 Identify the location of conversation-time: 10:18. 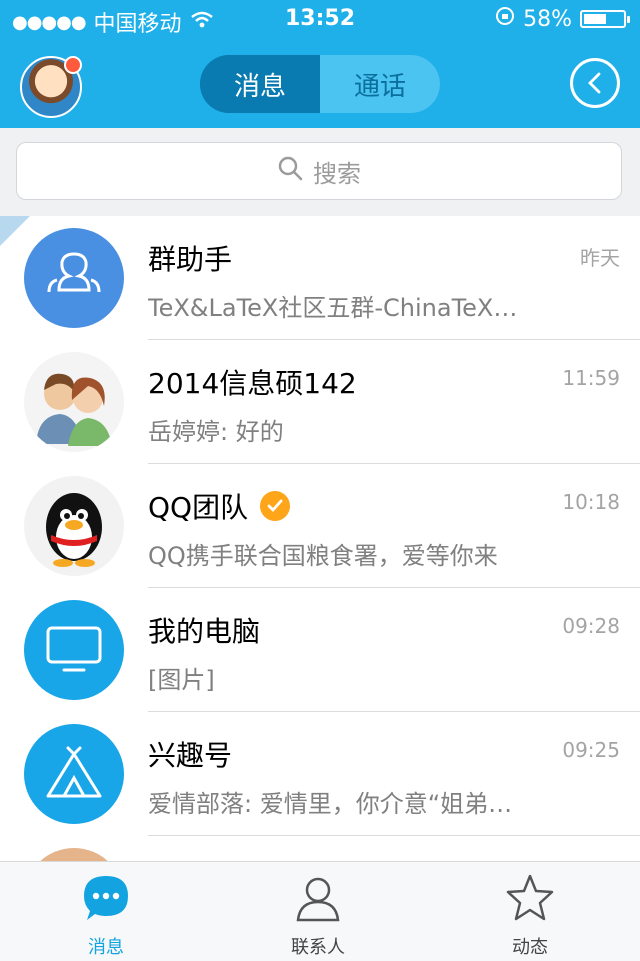
(591, 502).